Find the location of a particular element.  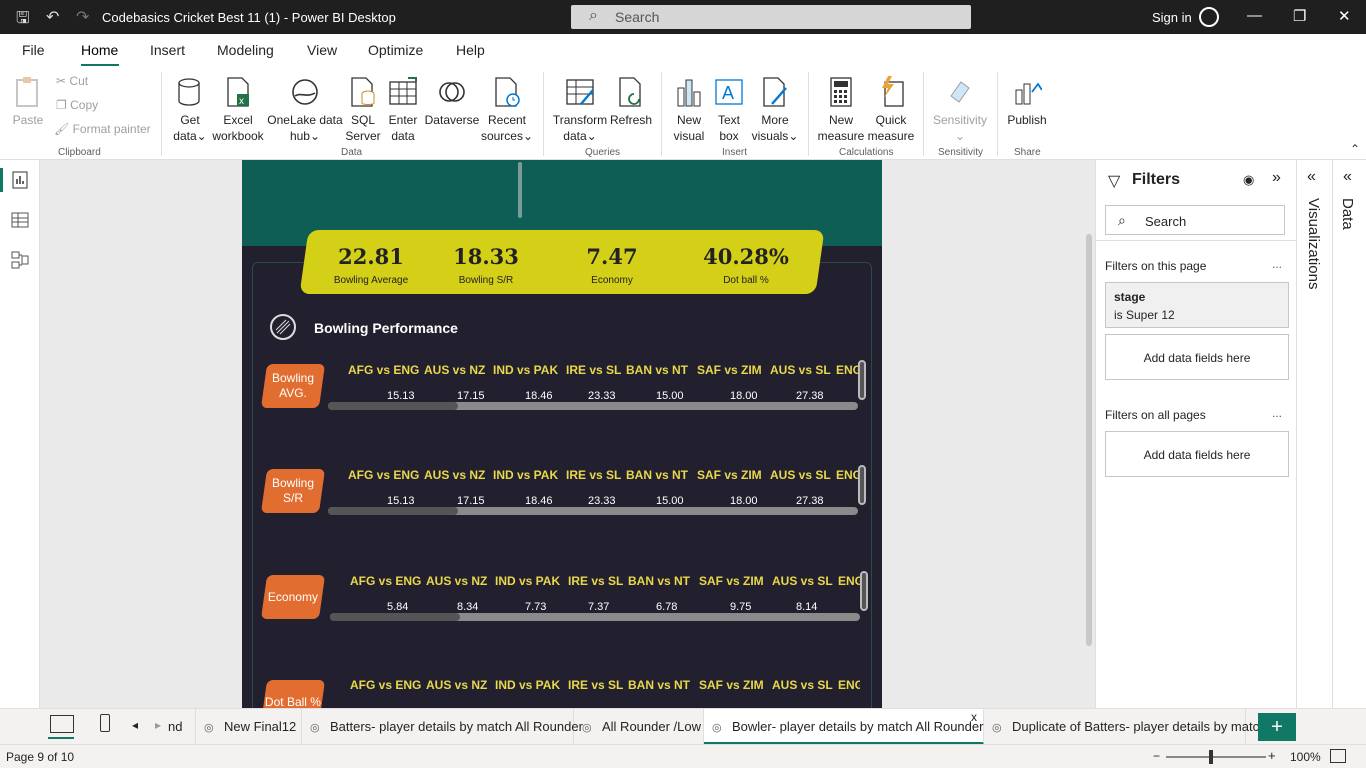

restore-icon: ❐ is located at coordinates (1299, 16).